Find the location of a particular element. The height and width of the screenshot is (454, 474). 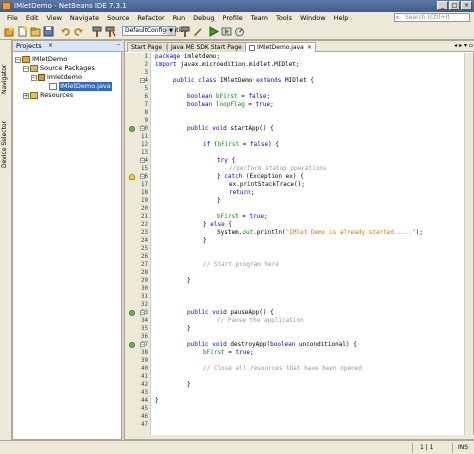

line-number: 12 is located at coordinates (144, 145).